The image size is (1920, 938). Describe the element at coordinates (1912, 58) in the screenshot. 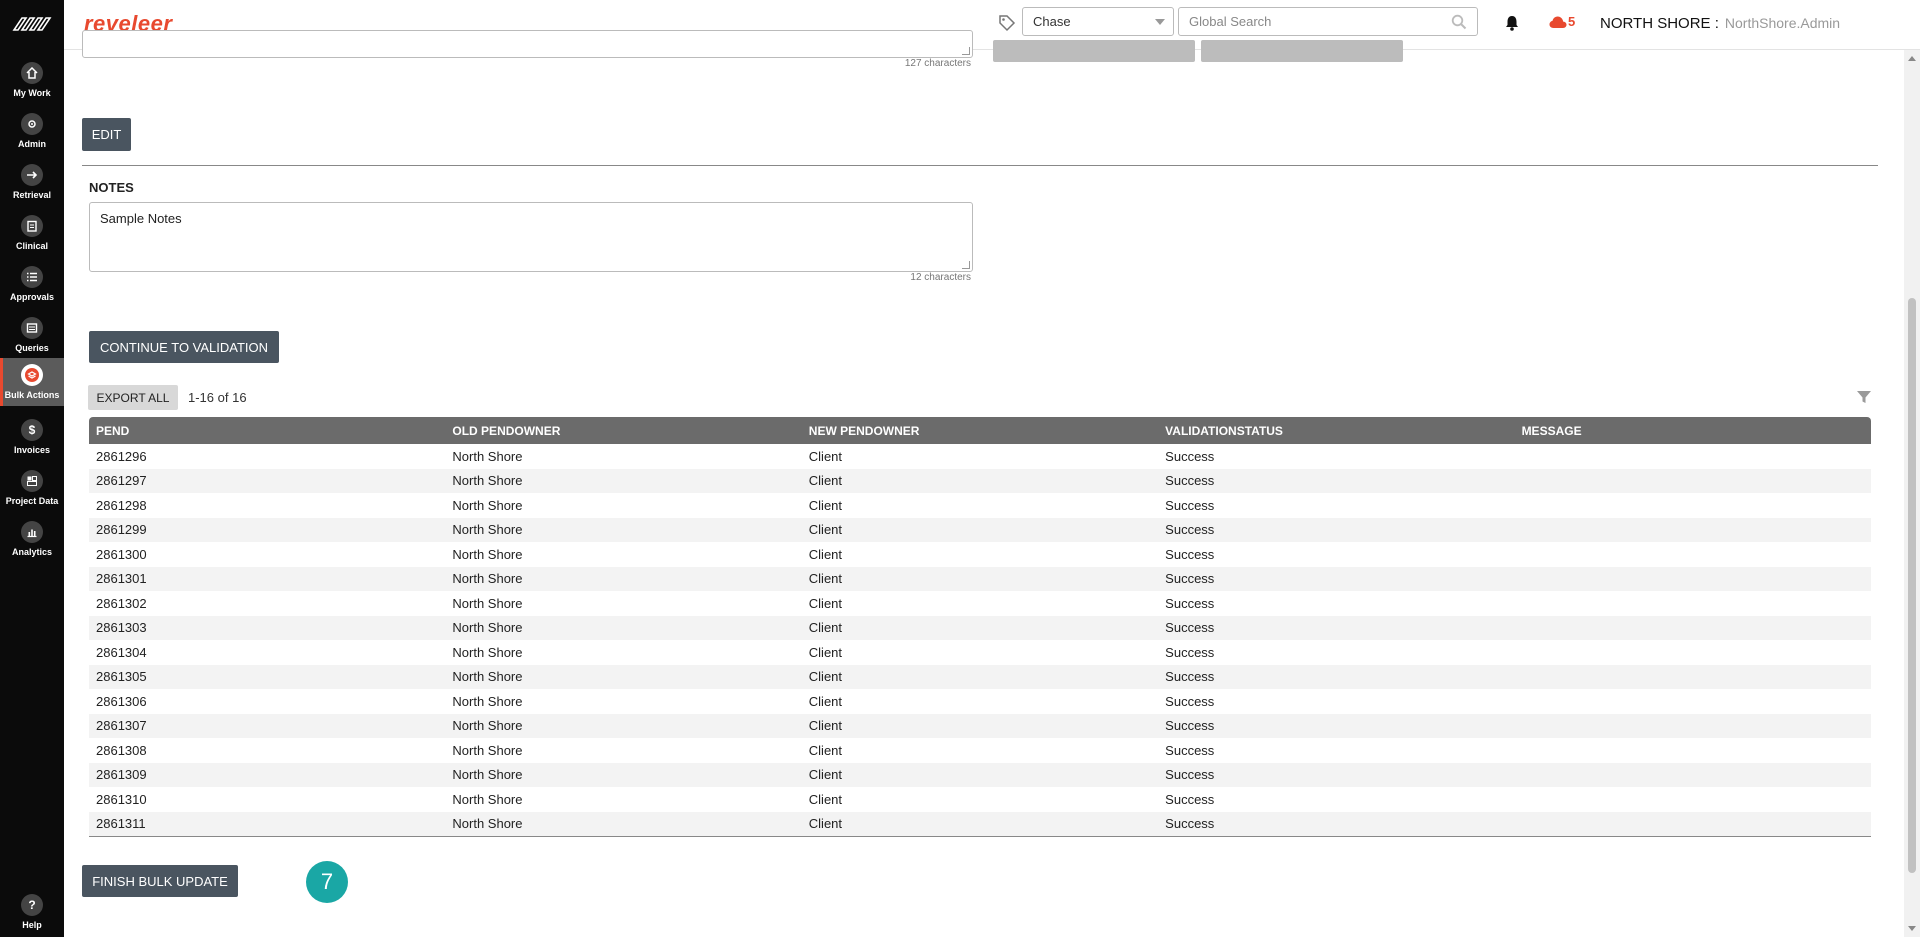

I see `scroll-up-icon` at that location.